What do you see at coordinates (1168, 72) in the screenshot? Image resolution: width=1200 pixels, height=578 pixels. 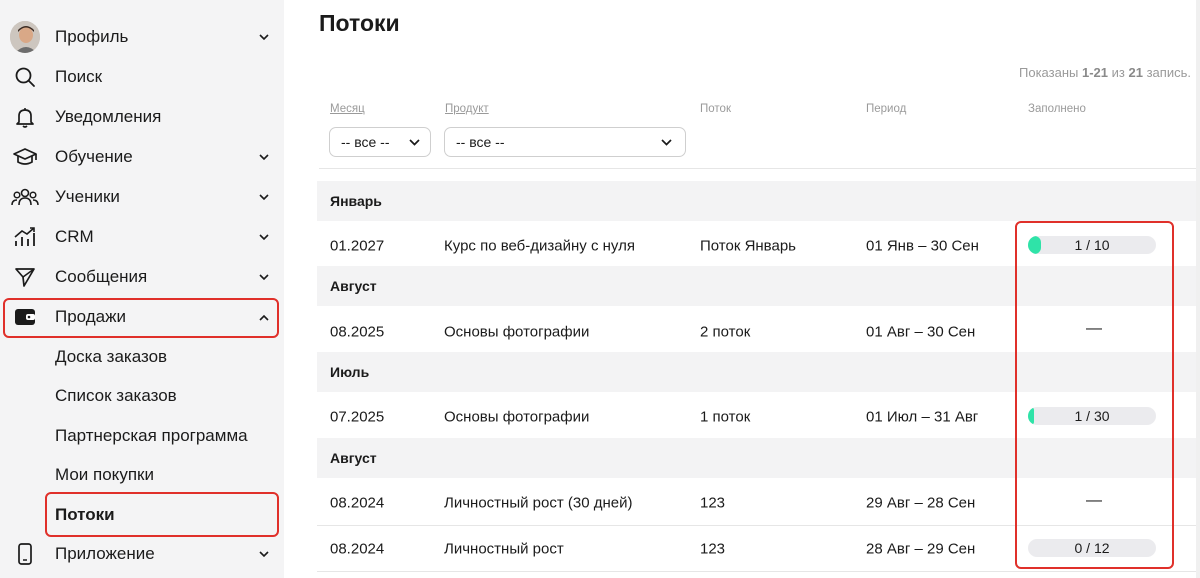 I see `records-count-suffix: запись.` at bounding box center [1168, 72].